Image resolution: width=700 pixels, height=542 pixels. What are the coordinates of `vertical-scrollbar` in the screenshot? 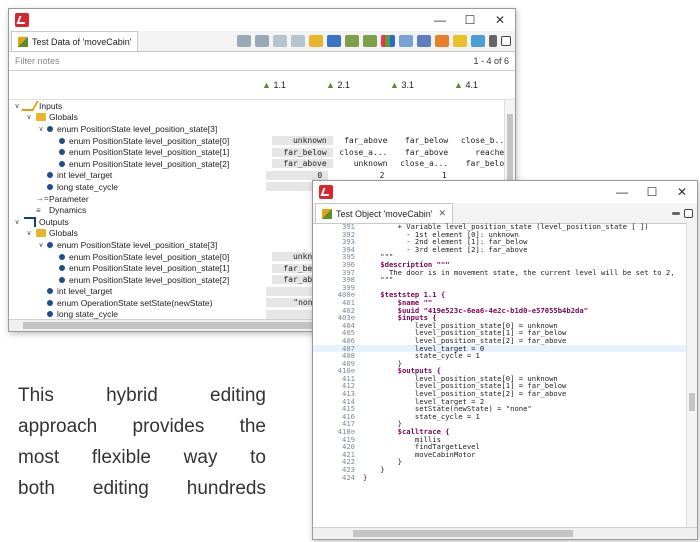 It's located at (691, 375).